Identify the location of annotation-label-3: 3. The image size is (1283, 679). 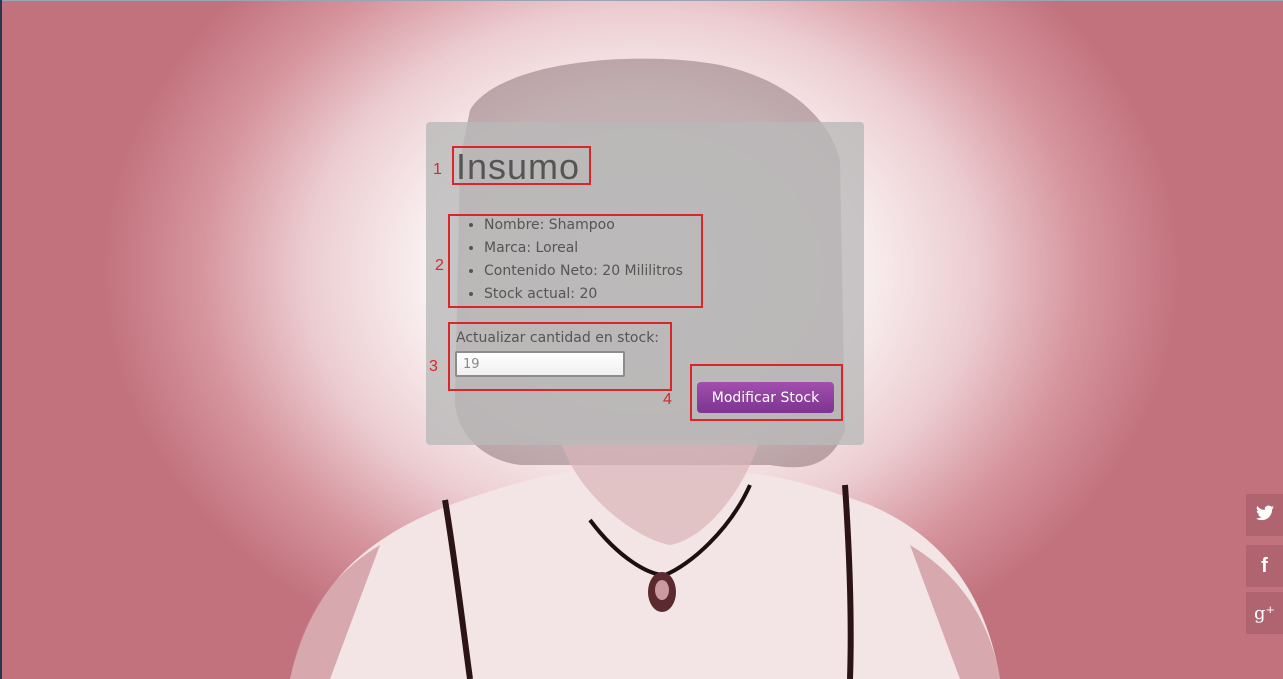
(433, 366).